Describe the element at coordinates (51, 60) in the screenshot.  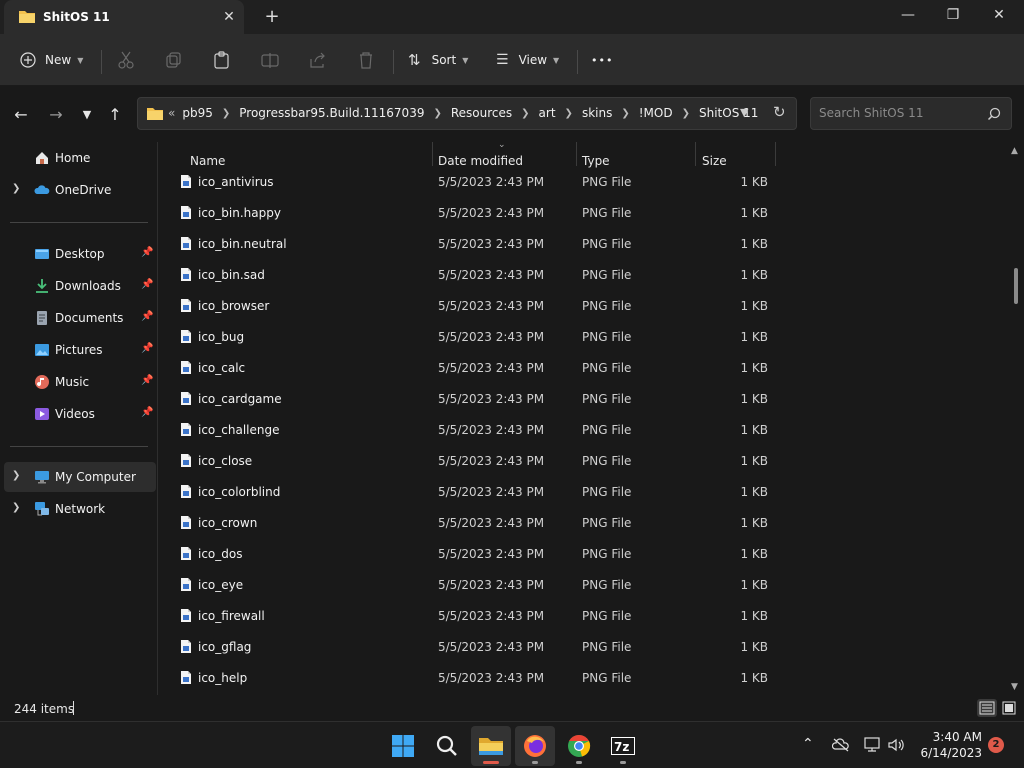
I see `new-button: New ▼` at that location.